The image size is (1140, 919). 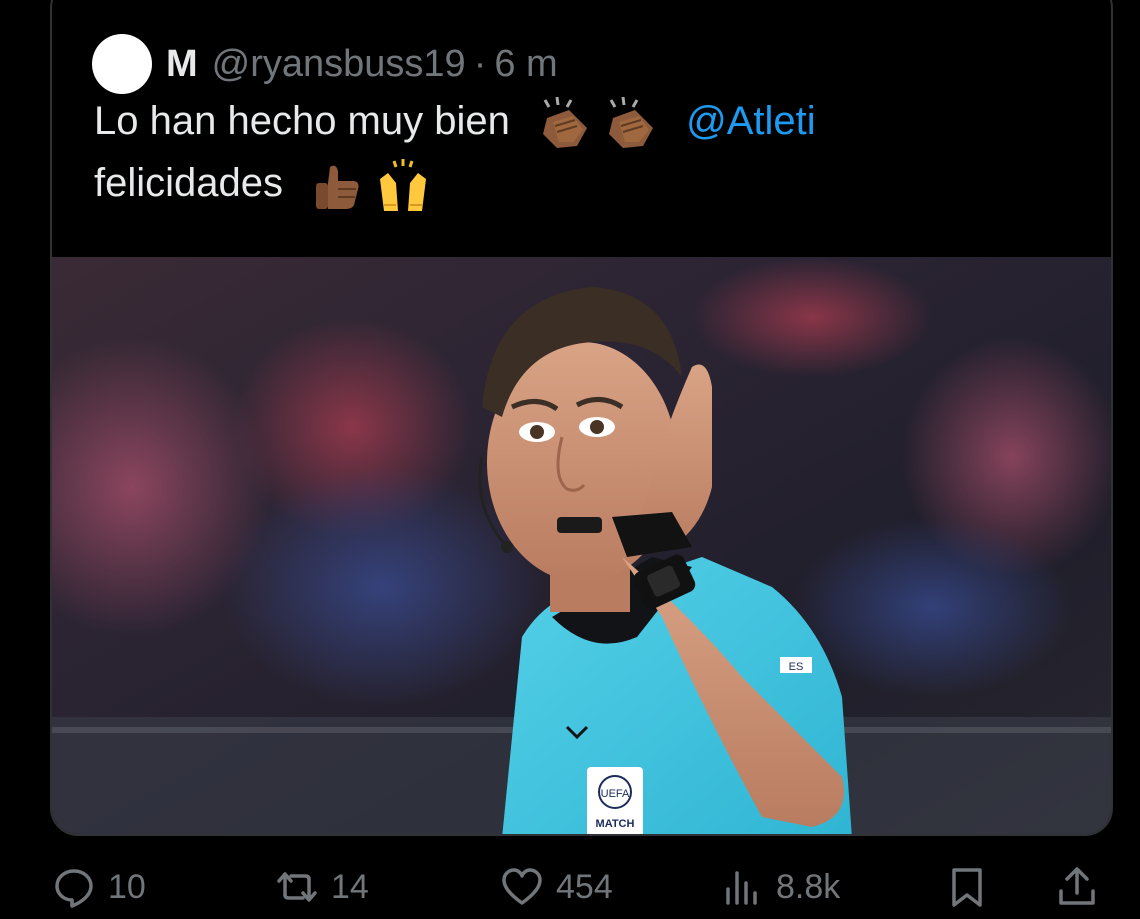 I want to click on views-button: 8.8k, so click(x=780, y=887).